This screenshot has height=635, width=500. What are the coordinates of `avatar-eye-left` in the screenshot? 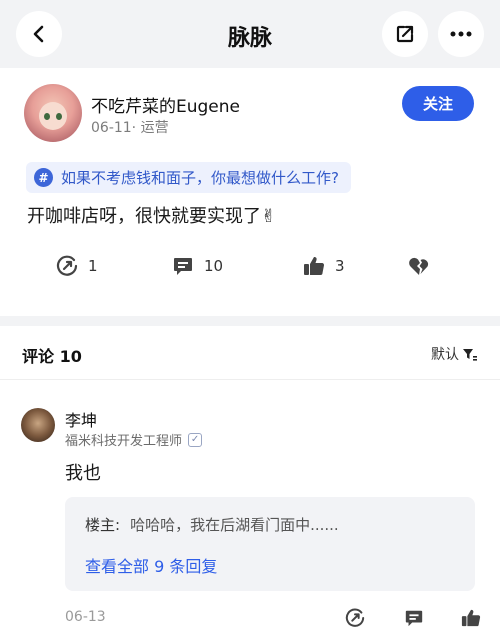 It's located at (47, 116).